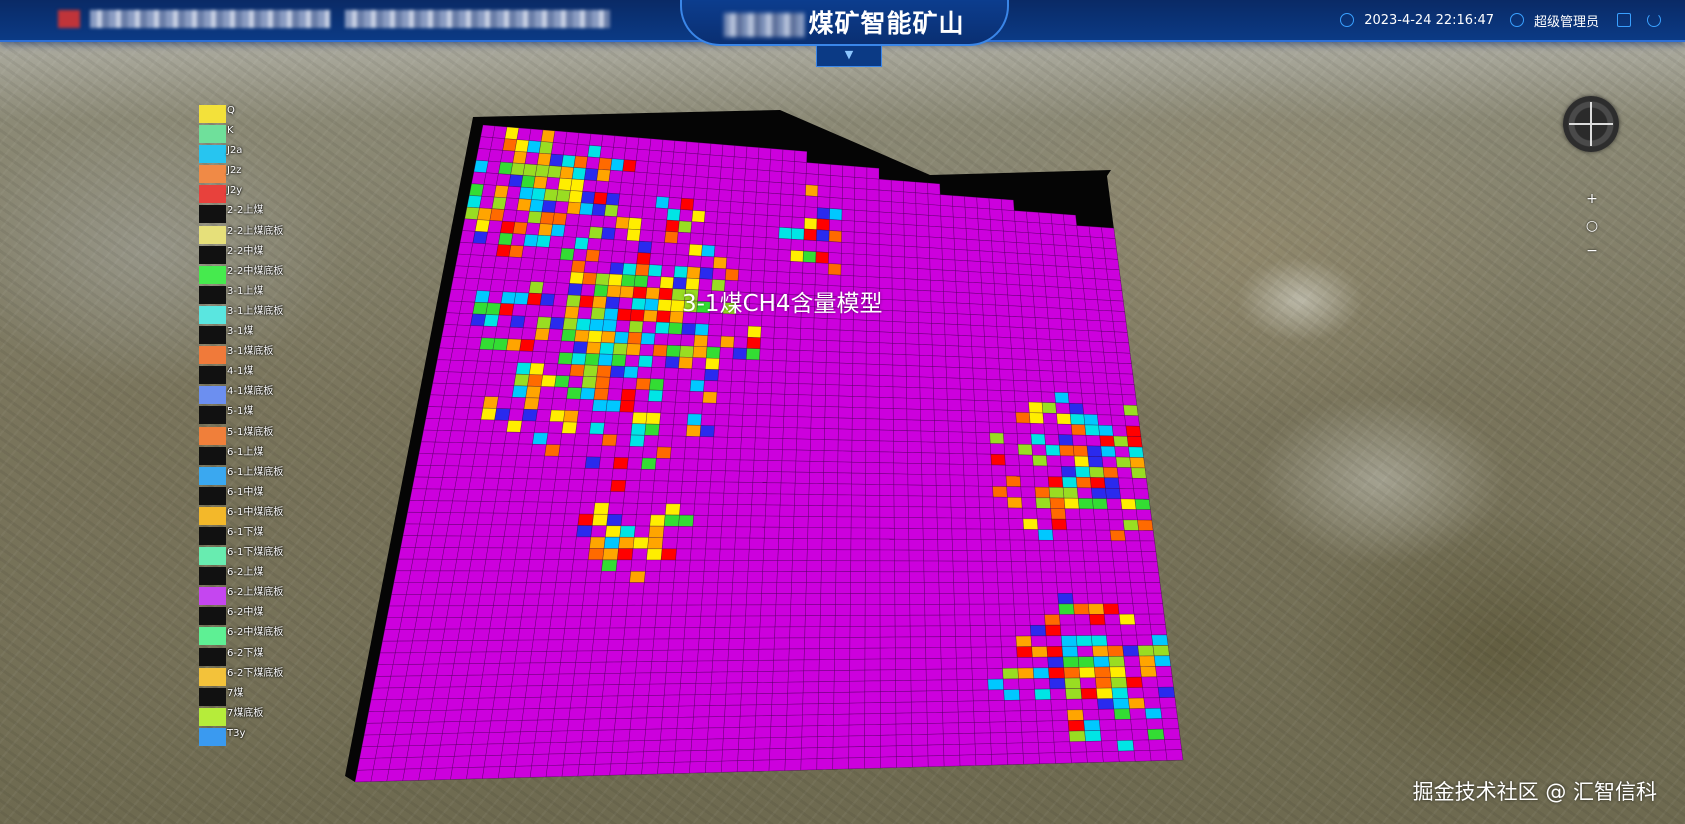  What do you see at coordinates (1591, 124) in the screenshot?
I see `compass-navigation-icon` at bounding box center [1591, 124].